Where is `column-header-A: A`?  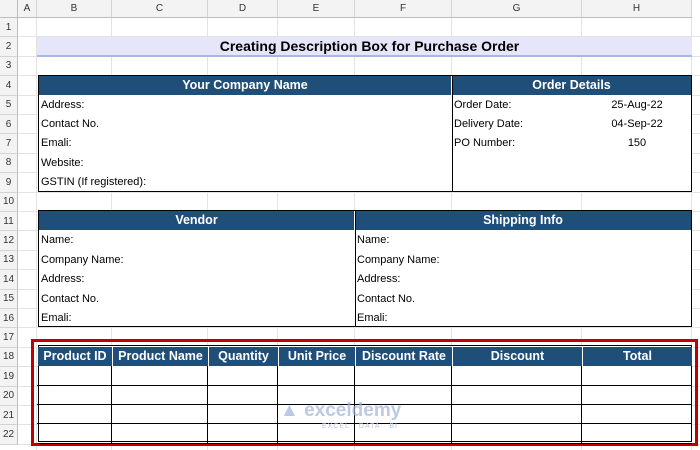 column-header-A: A is located at coordinates (27, 9).